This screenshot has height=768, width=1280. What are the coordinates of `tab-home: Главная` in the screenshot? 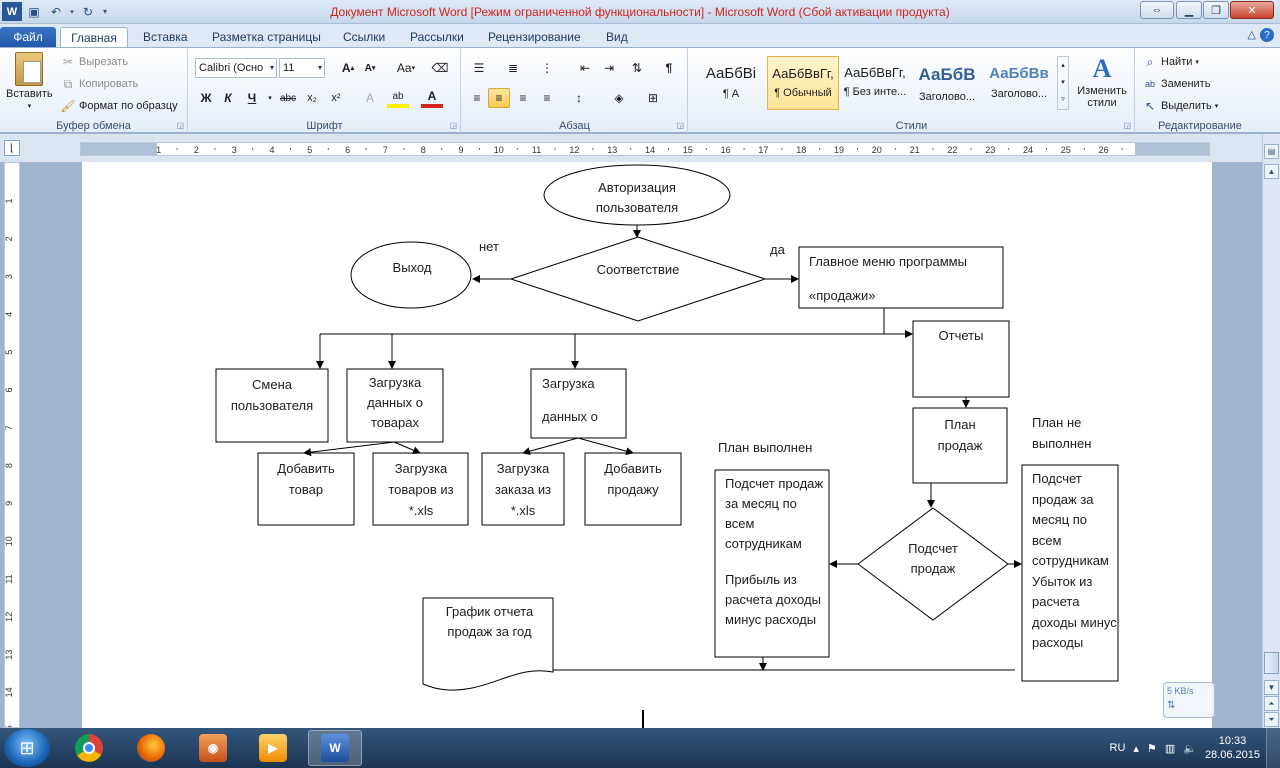 It's located at (94, 37).